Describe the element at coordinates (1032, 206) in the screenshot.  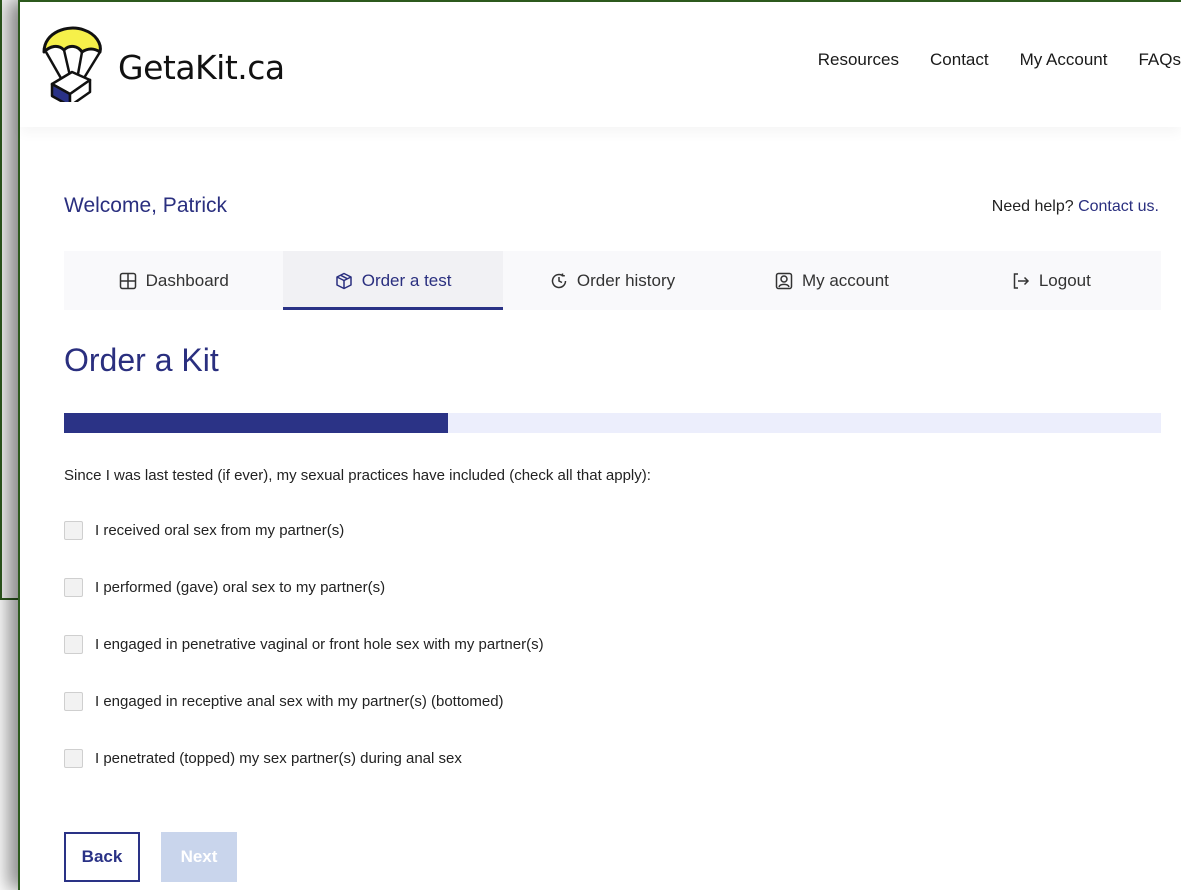
I see `help-prefix: Need help?` at that location.